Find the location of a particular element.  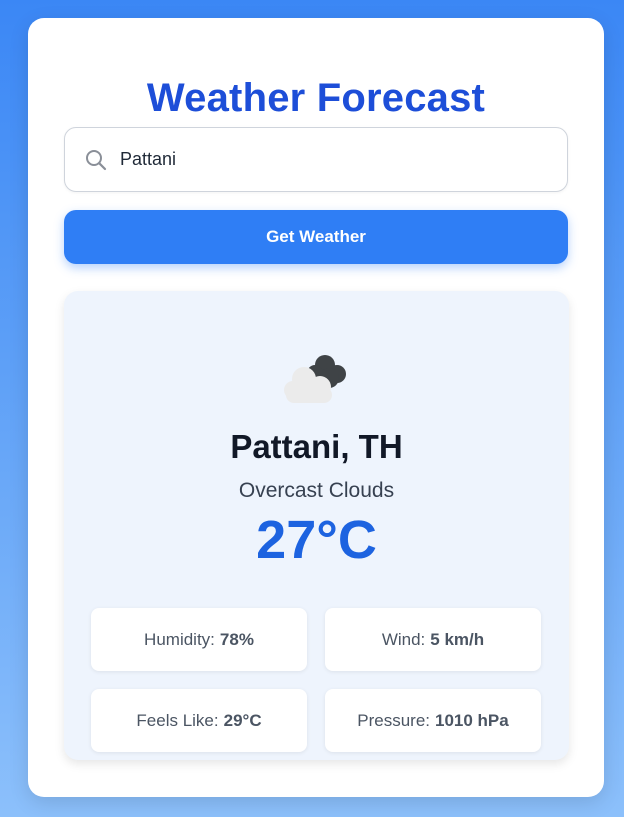

feels-like-label: Feels Like: is located at coordinates (177, 720).